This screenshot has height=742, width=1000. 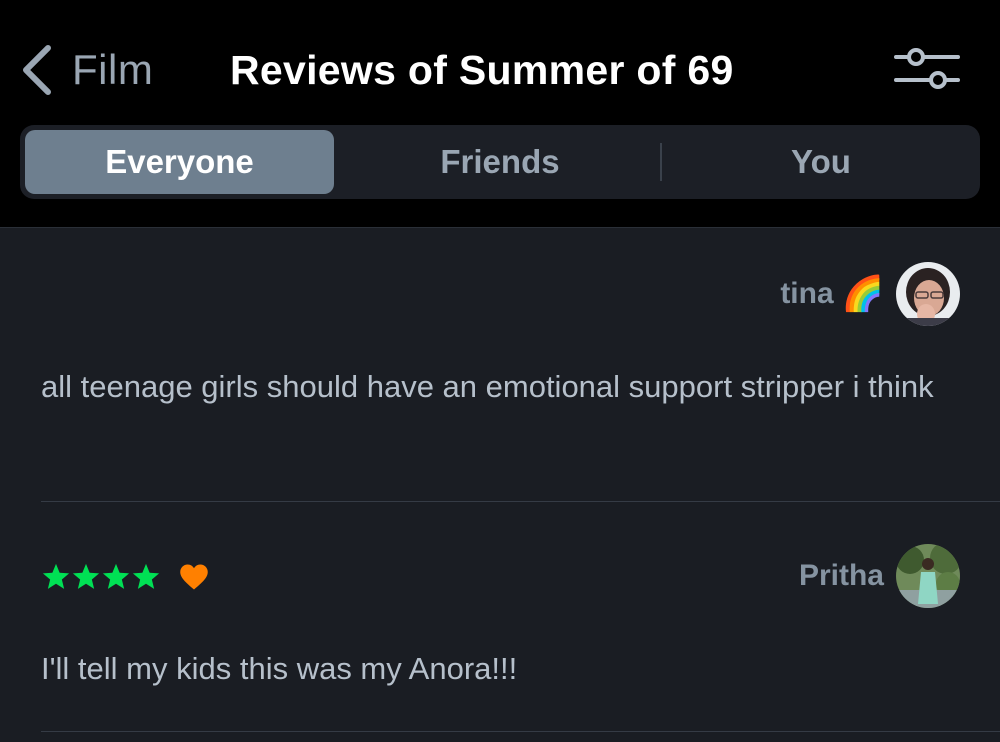 I want to click on review-author: tina 🌈, so click(x=870, y=294).